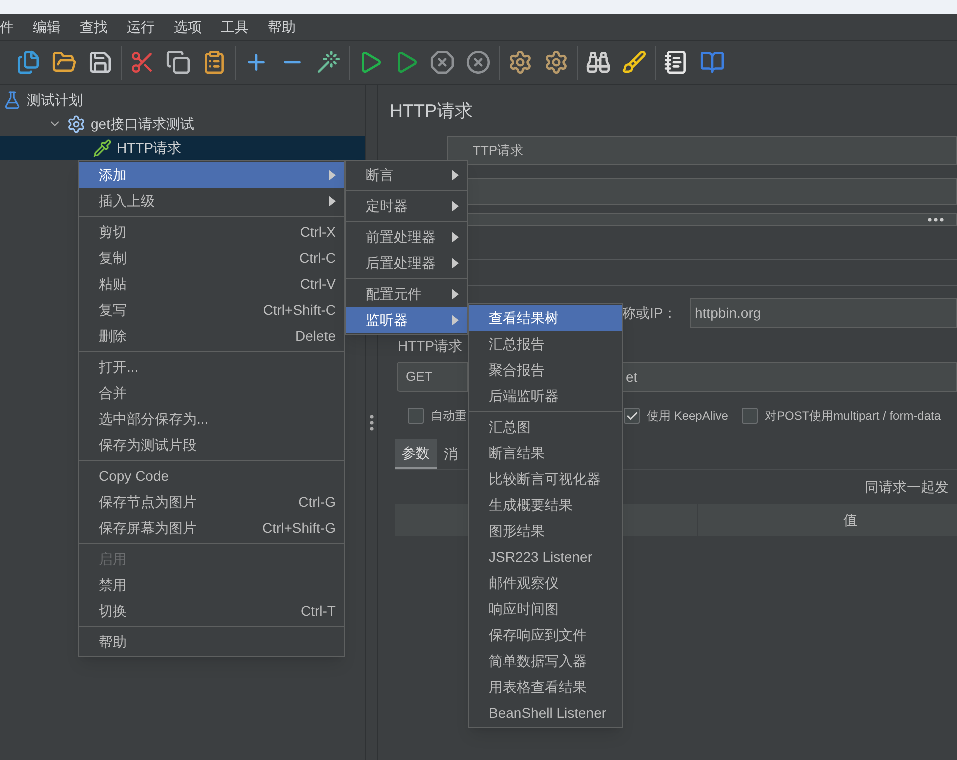 This screenshot has width=957, height=760. What do you see at coordinates (827, 520) in the screenshot?
I see `table-header: 值` at bounding box center [827, 520].